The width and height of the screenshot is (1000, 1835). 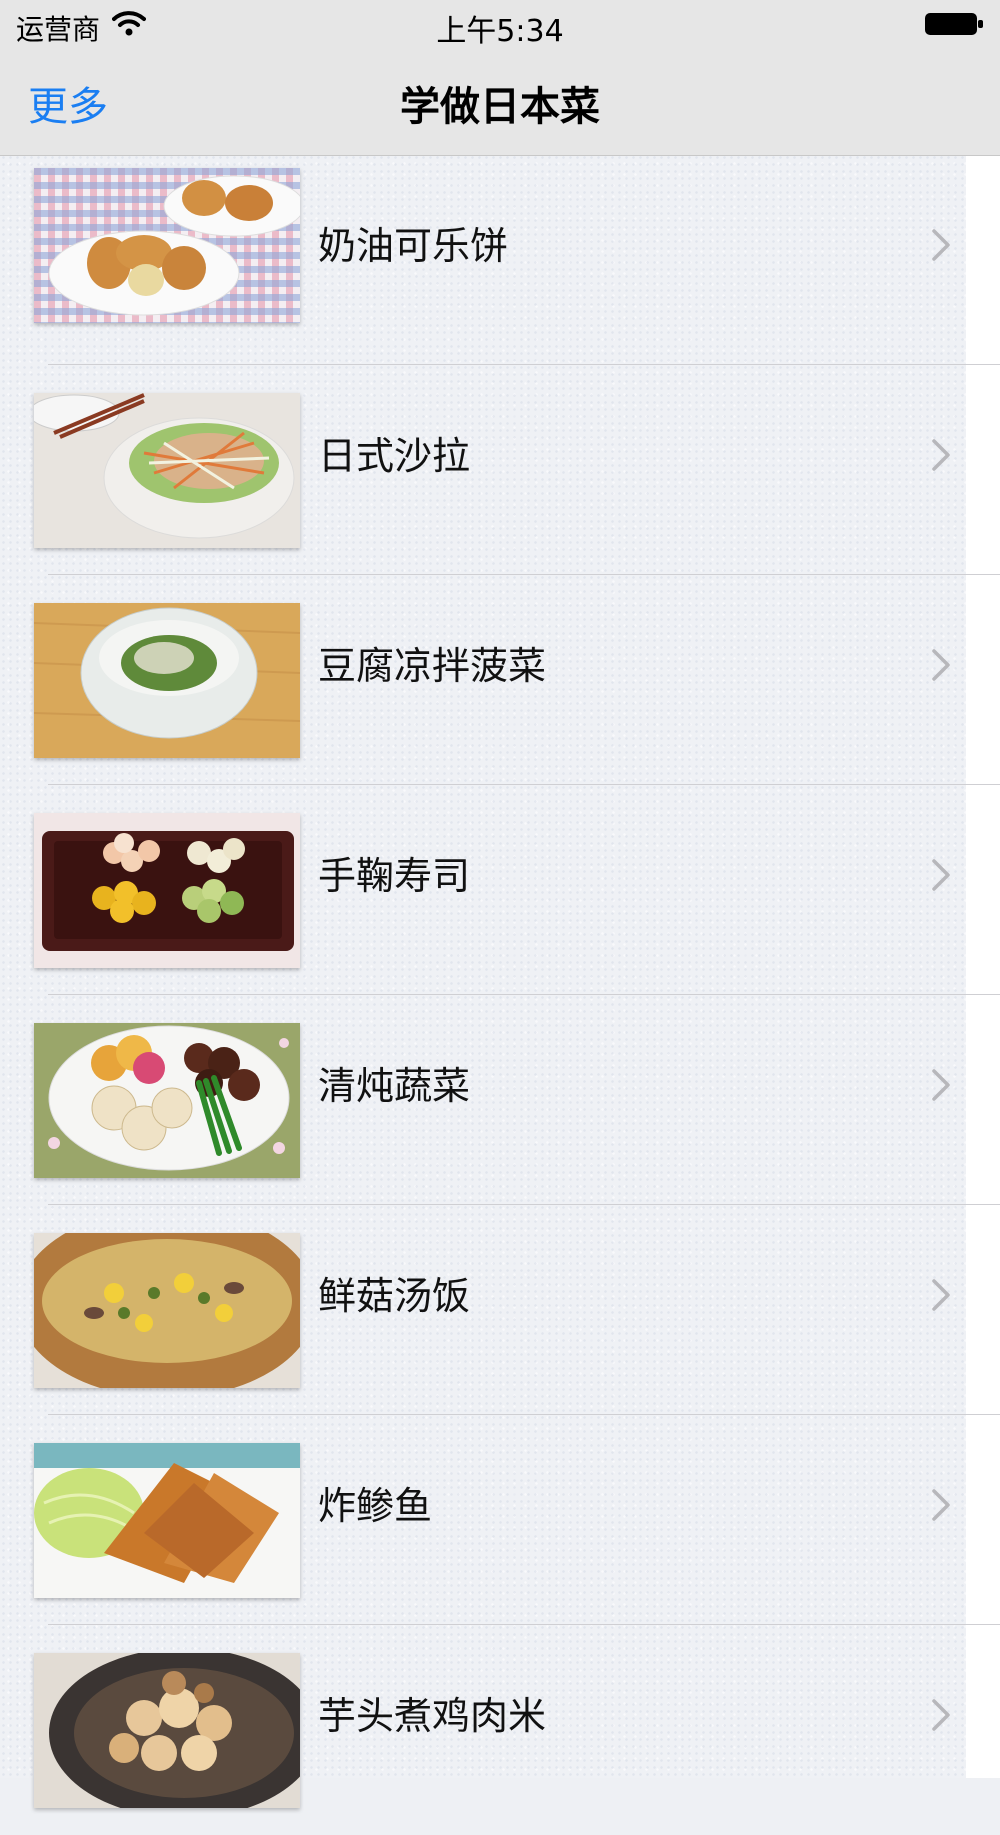 What do you see at coordinates (500, 470) in the screenshot?
I see `recipe-row: 日式沙拉` at bounding box center [500, 470].